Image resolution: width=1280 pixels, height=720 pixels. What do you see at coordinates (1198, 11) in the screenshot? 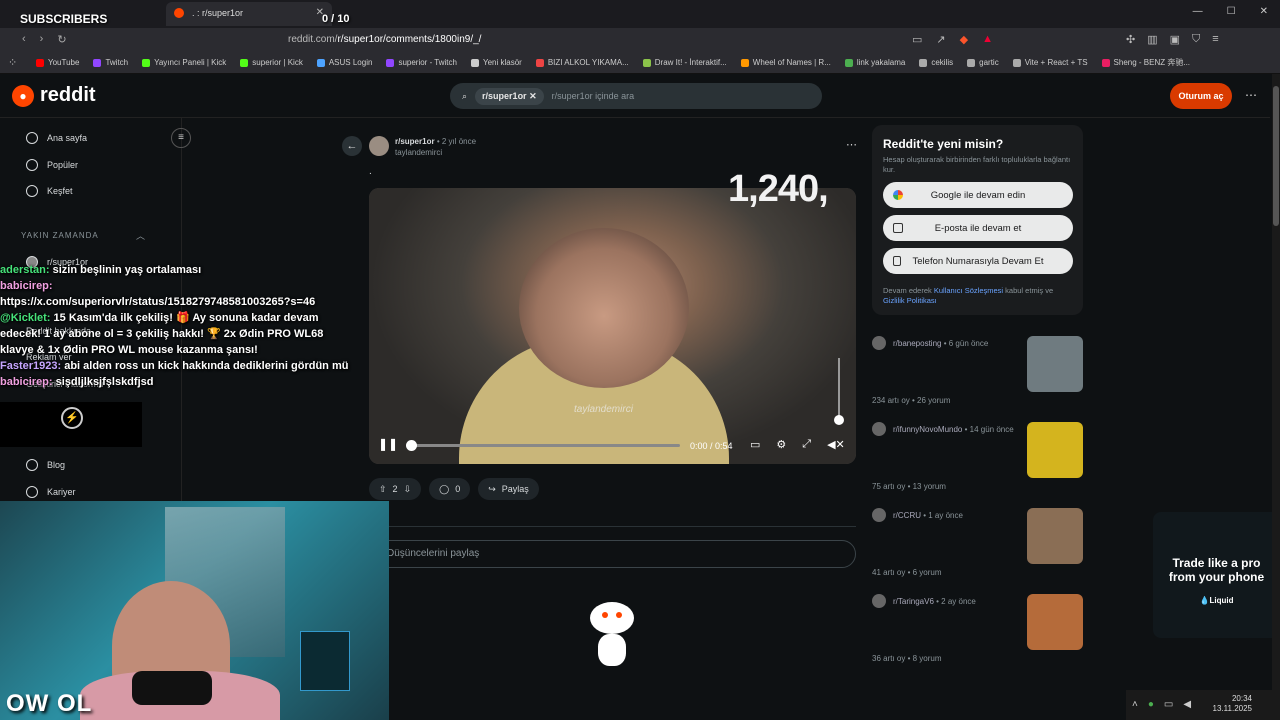
I see `minimize-icon: —` at bounding box center [1198, 11].